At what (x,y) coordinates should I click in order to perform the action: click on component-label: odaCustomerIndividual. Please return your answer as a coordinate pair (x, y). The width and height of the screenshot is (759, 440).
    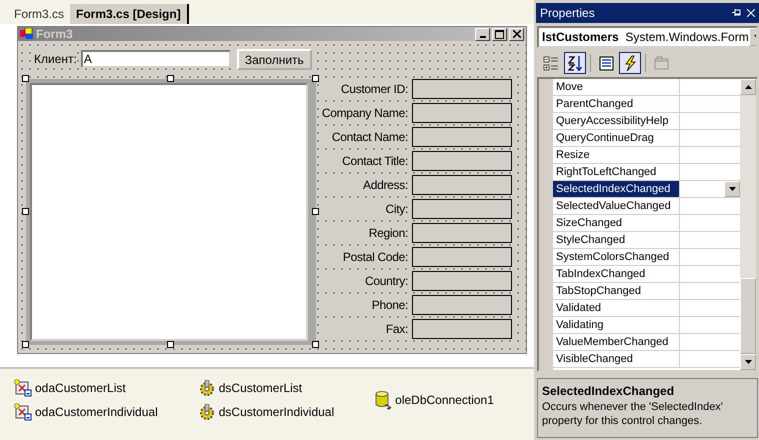
    Looking at the image, I should click on (96, 412).